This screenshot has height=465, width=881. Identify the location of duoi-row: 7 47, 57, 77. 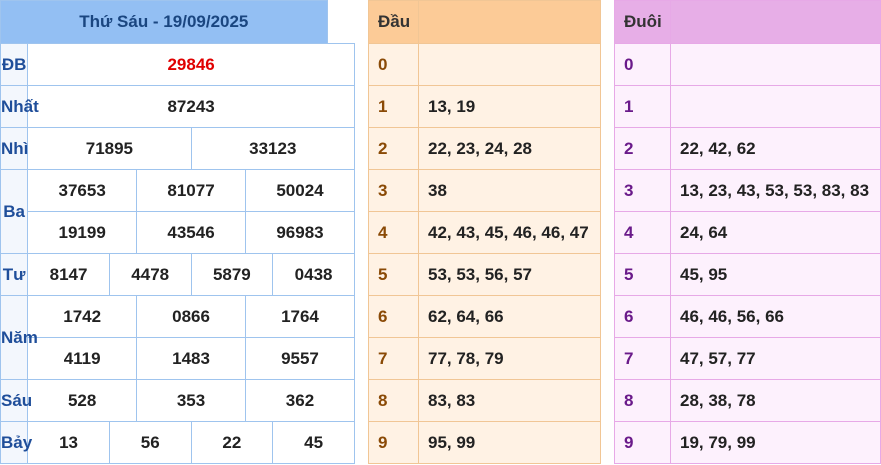
(747, 358).